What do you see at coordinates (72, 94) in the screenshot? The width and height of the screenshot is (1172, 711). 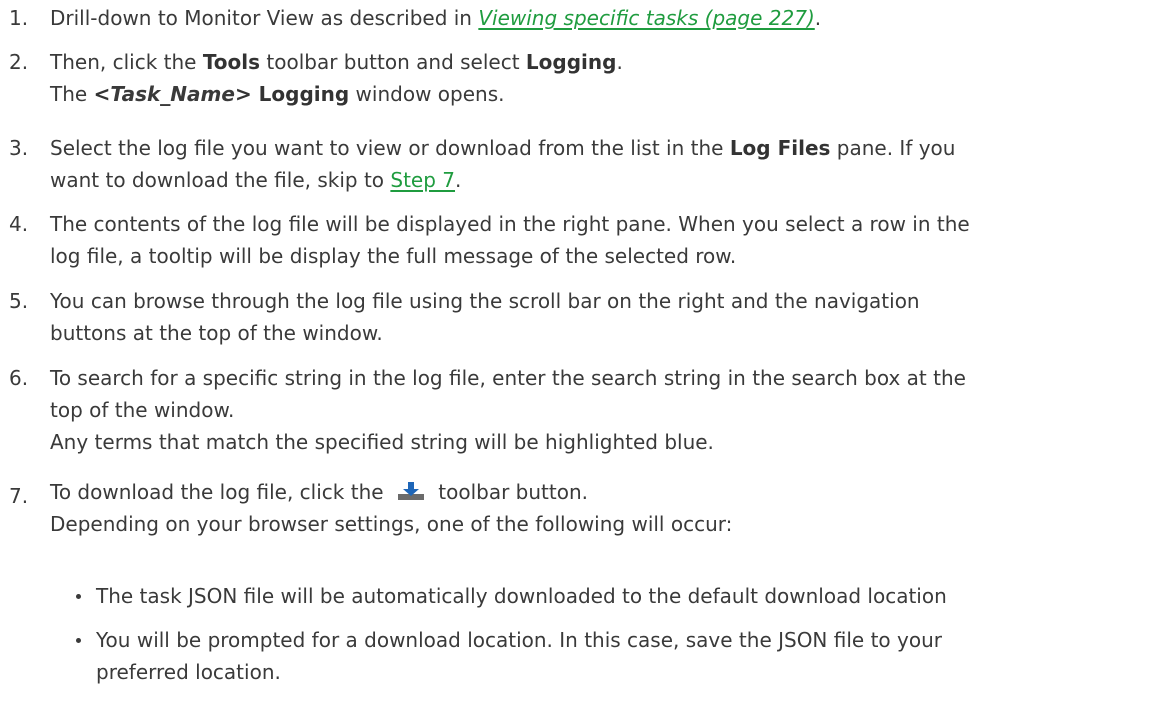 I see `step-2-result-pre: The` at bounding box center [72, 94].